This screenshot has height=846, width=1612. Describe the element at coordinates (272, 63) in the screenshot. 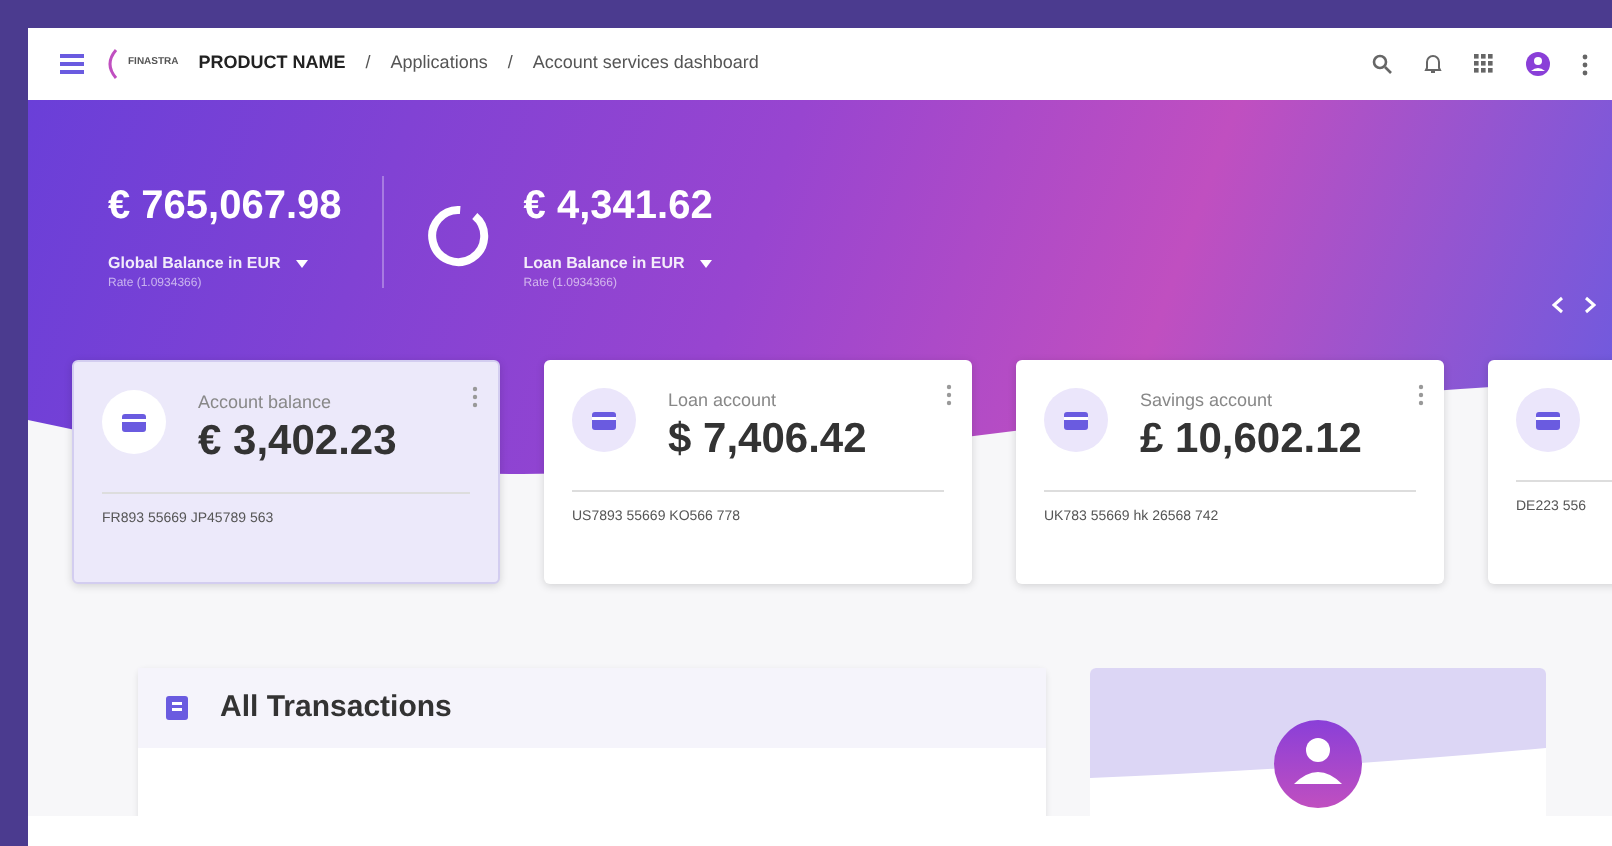

I see `product-name: PRODUCT NAME` at that location.